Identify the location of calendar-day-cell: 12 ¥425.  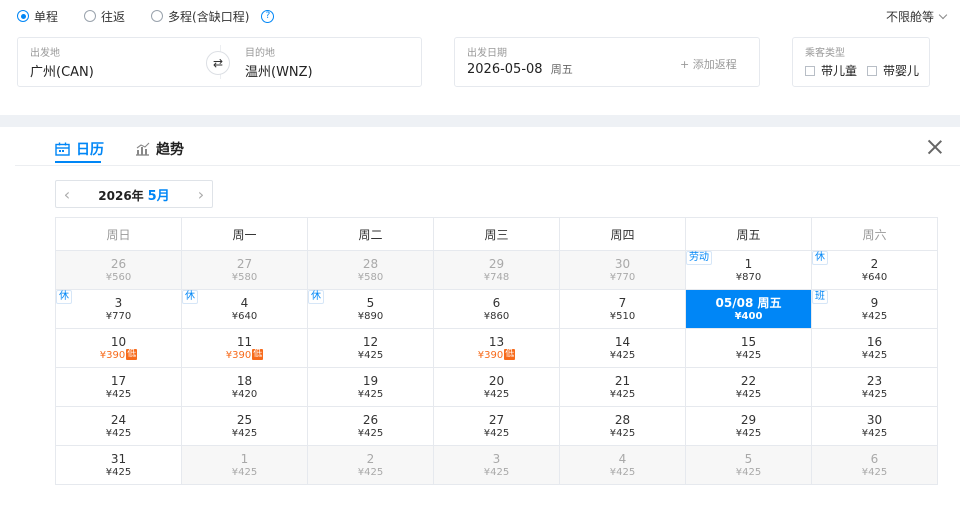
(370, 348).